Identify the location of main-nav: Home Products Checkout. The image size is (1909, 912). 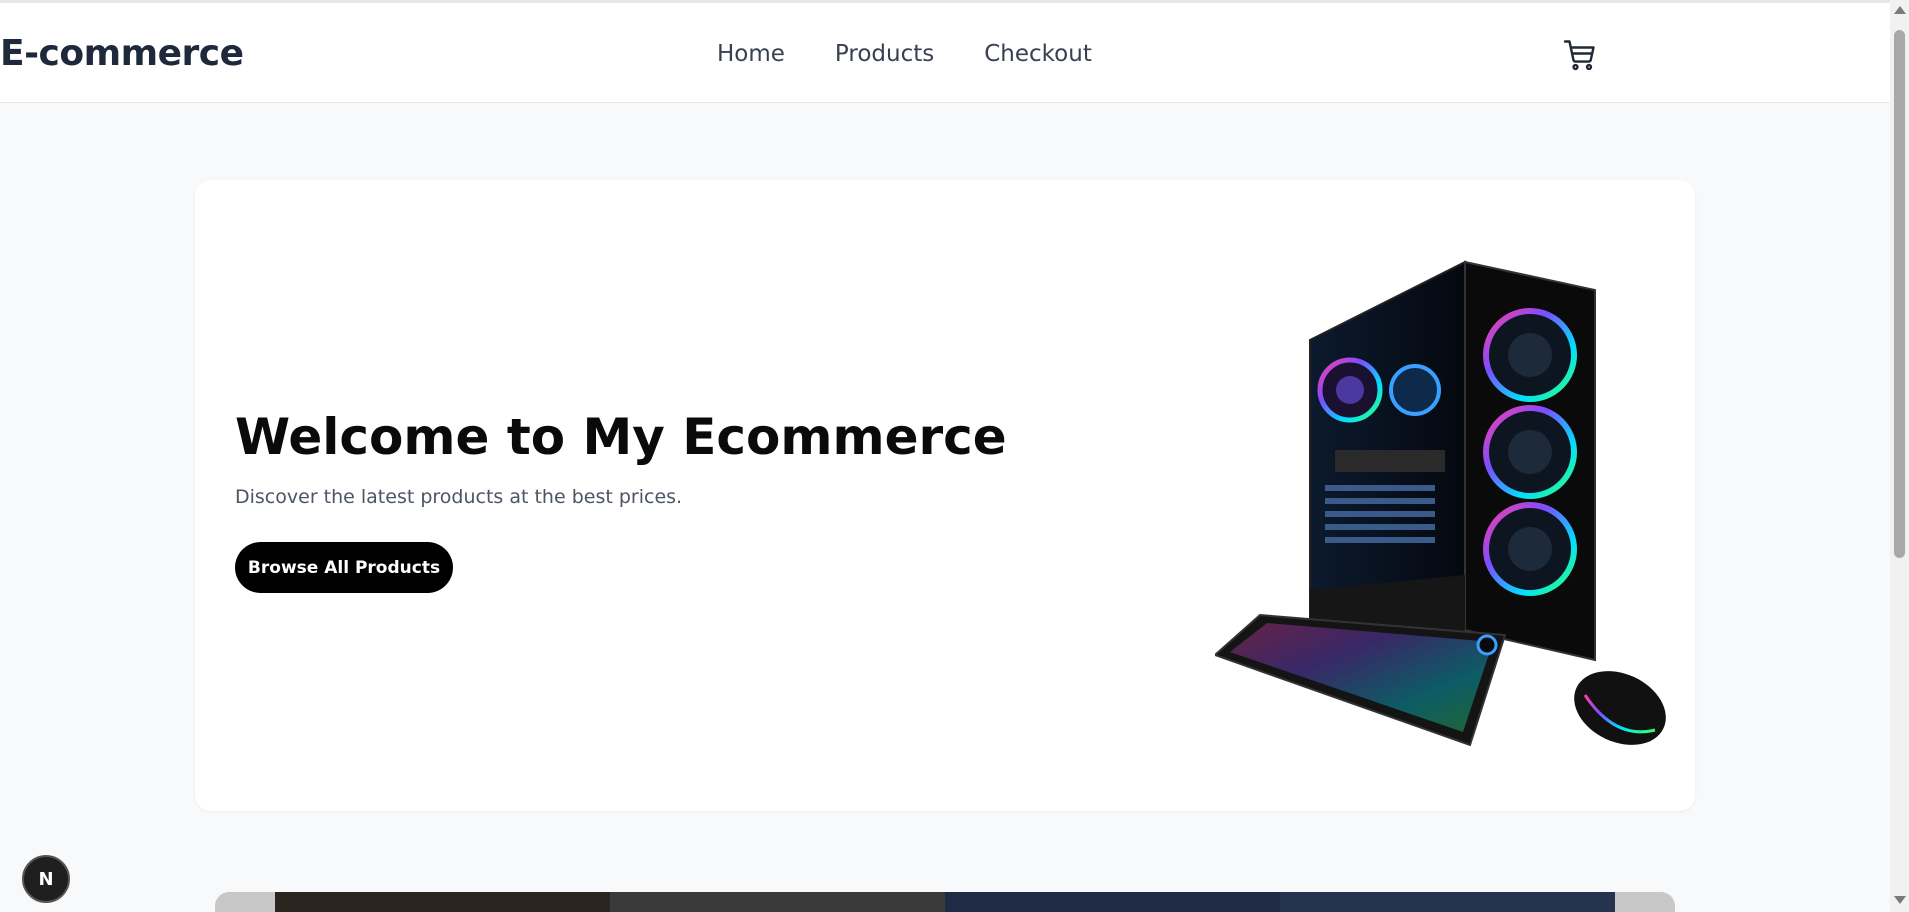
(904, 54).